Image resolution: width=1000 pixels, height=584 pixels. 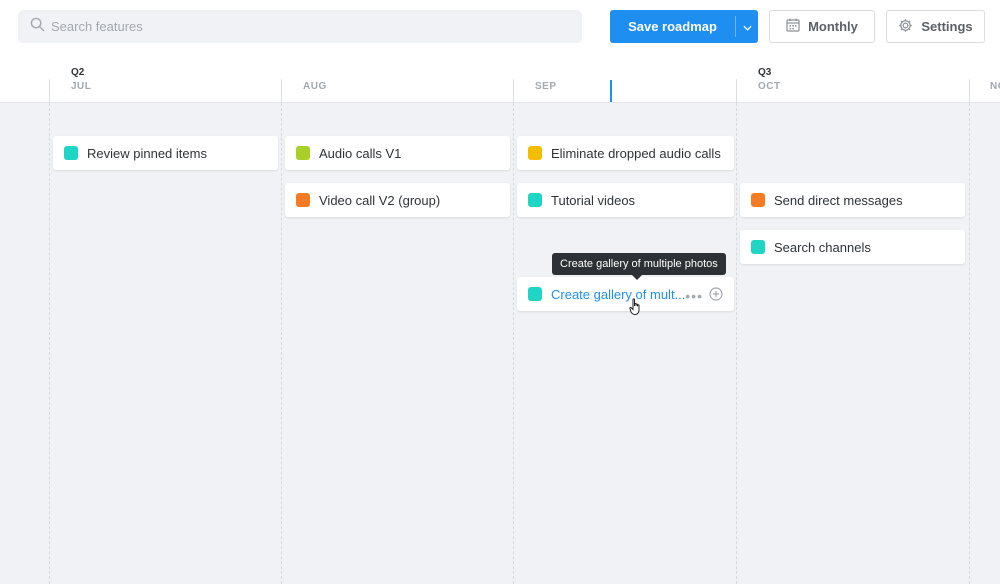 I want to click on save-roadmap-button: Save roadmap, so click(x=672, y=26).